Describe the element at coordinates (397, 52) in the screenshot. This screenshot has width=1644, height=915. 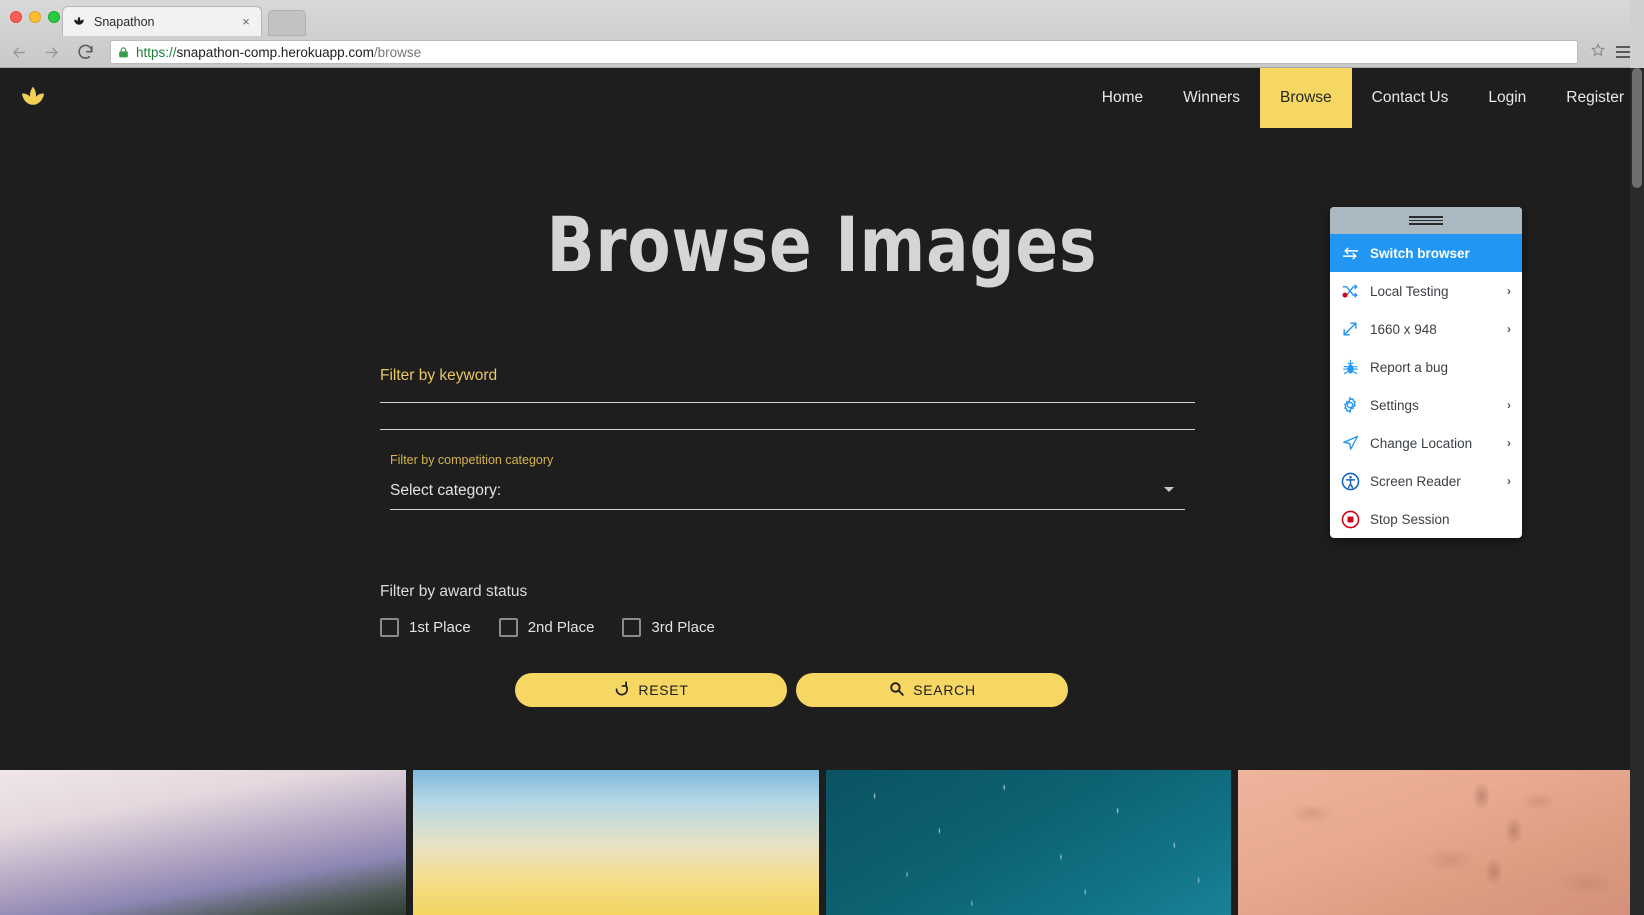
I see `url-path: /browse` at that location.